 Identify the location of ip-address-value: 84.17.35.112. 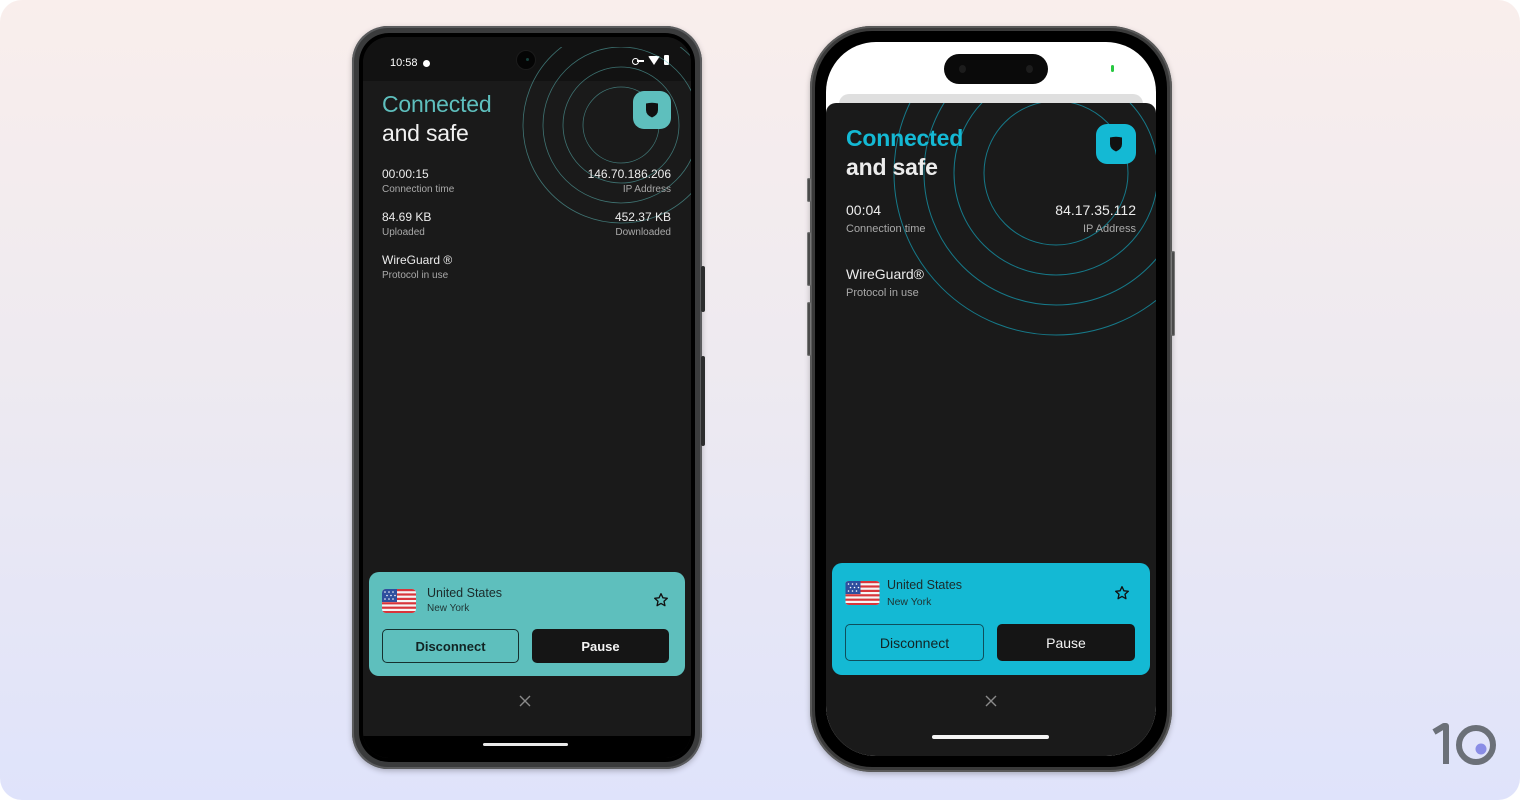
(1095, 210).